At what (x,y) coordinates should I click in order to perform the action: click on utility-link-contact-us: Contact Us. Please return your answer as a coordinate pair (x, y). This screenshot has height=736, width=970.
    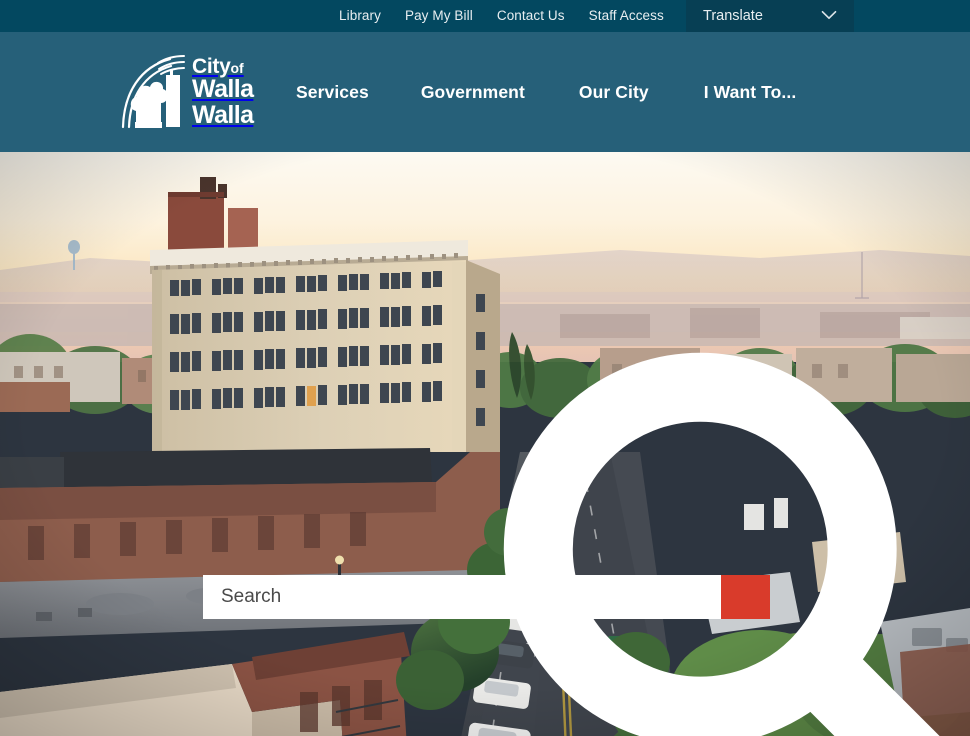
    Looking at the image, I should click on (531, 16).